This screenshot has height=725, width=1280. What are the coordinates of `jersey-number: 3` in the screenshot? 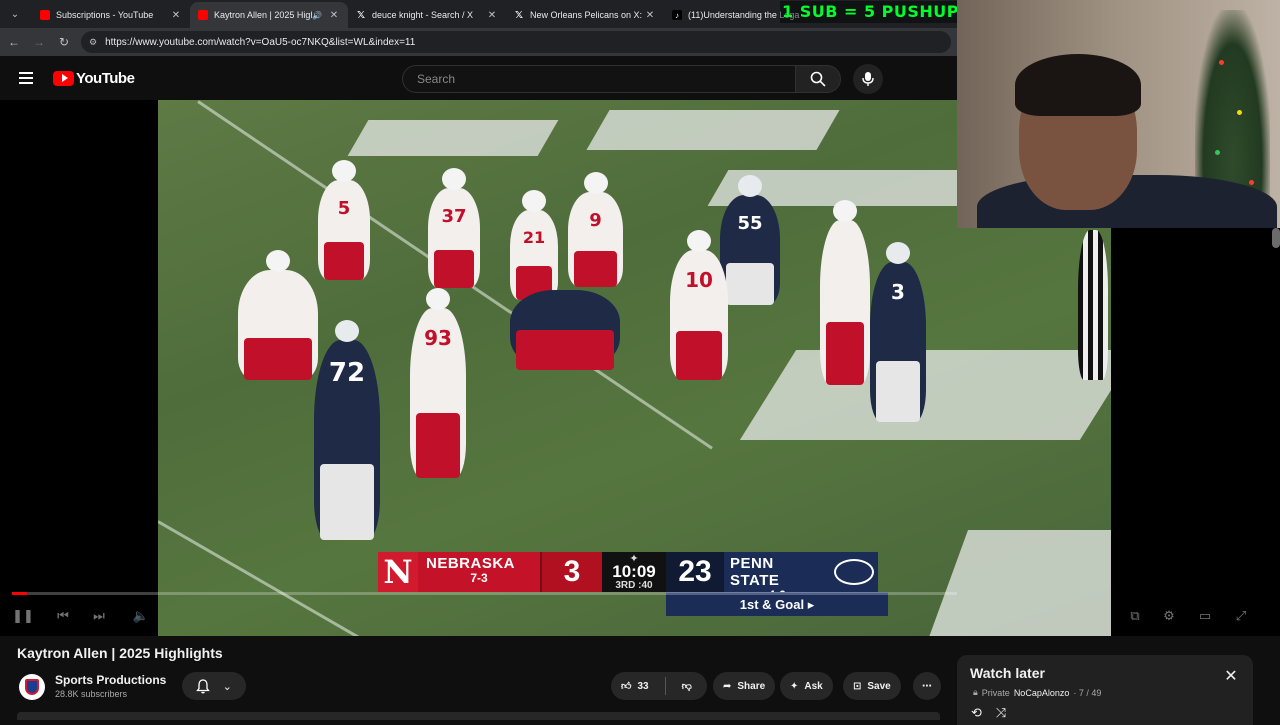 It's located at (898, 292).